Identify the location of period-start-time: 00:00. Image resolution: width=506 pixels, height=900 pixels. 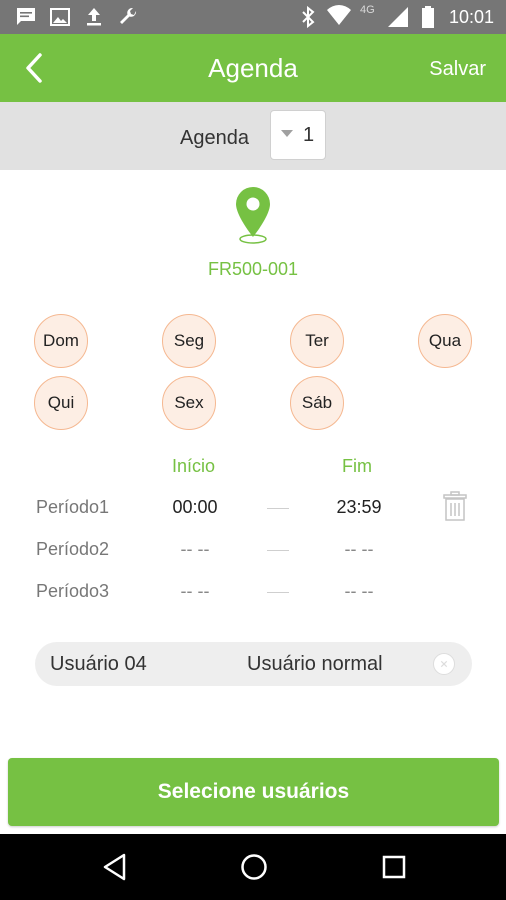
(195, 507).